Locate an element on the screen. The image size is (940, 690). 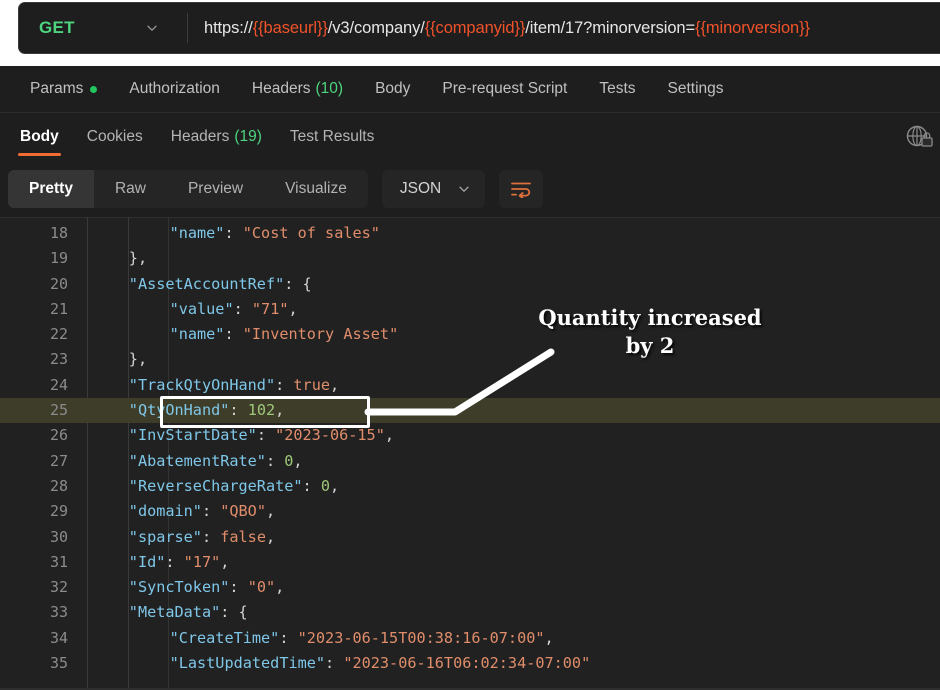
format-tab-preview: Preview is located at coordinates (215, 189).